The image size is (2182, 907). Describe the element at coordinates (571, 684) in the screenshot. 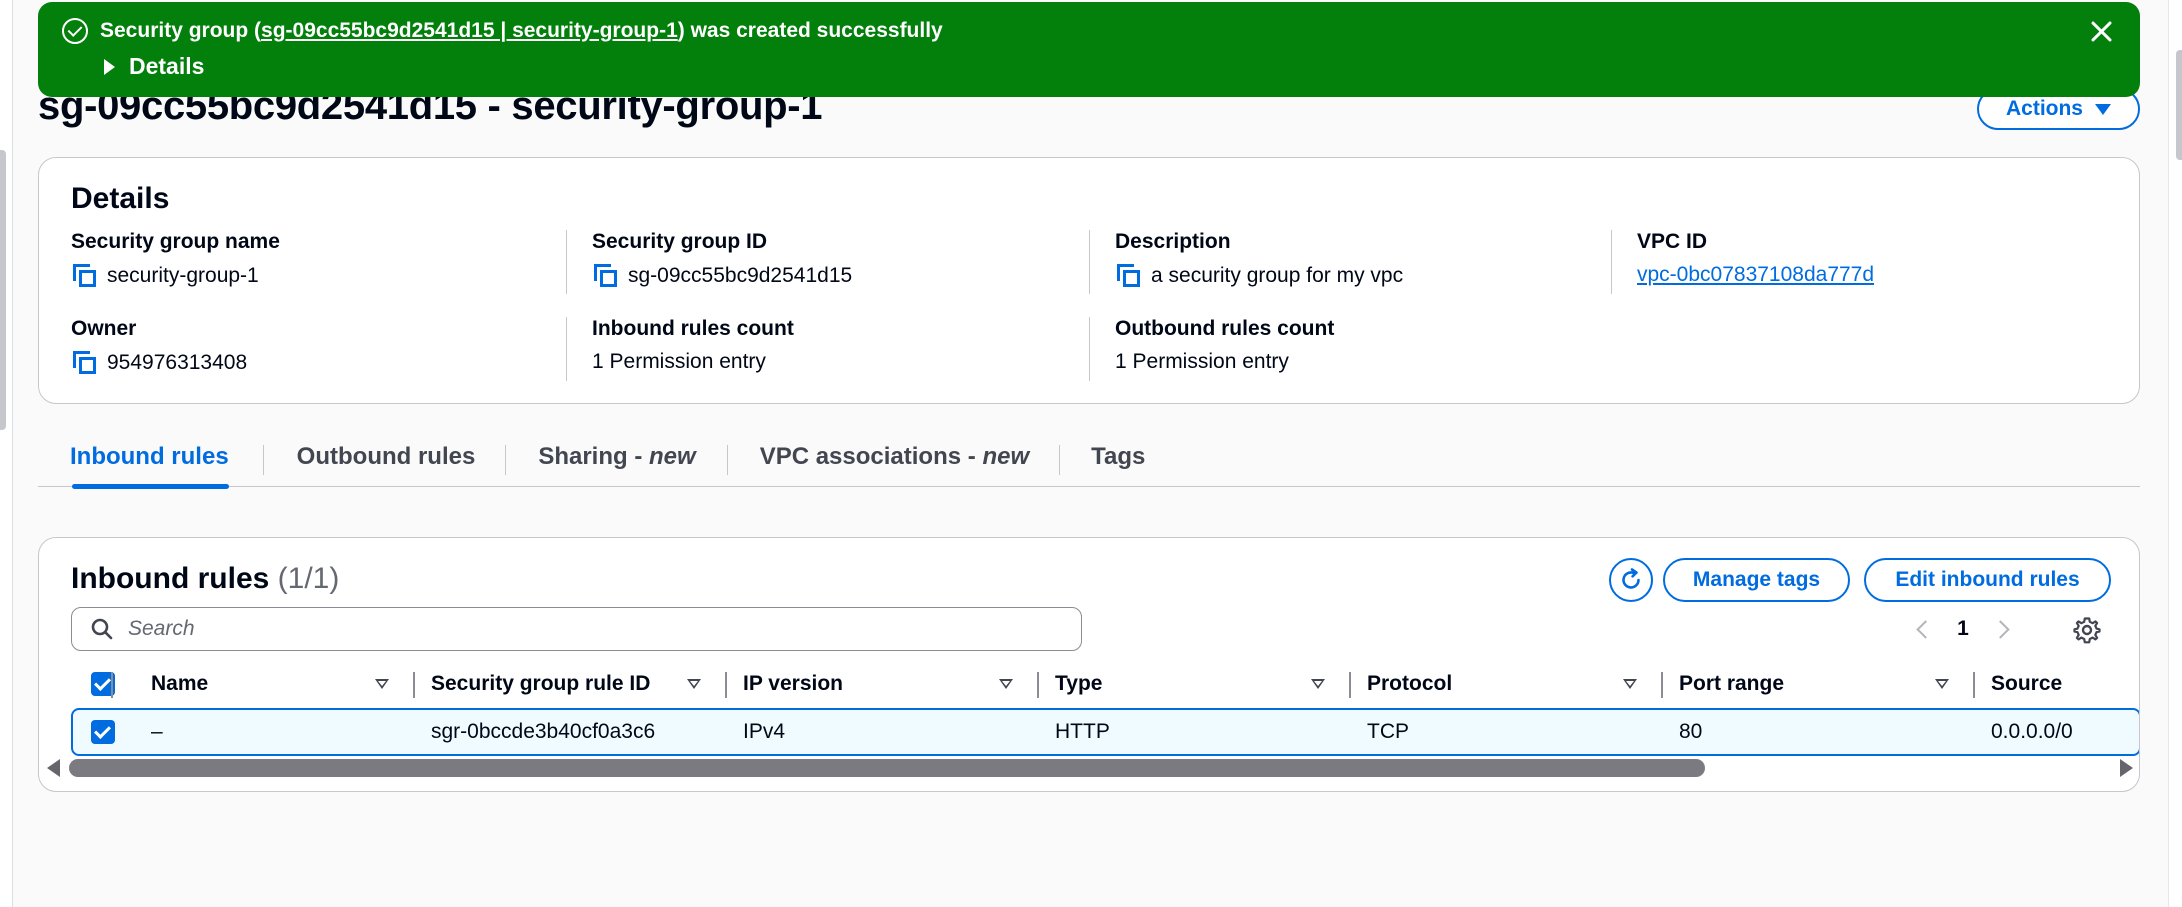

I see `column-header-rule-id: Security group rule ID` at that location.